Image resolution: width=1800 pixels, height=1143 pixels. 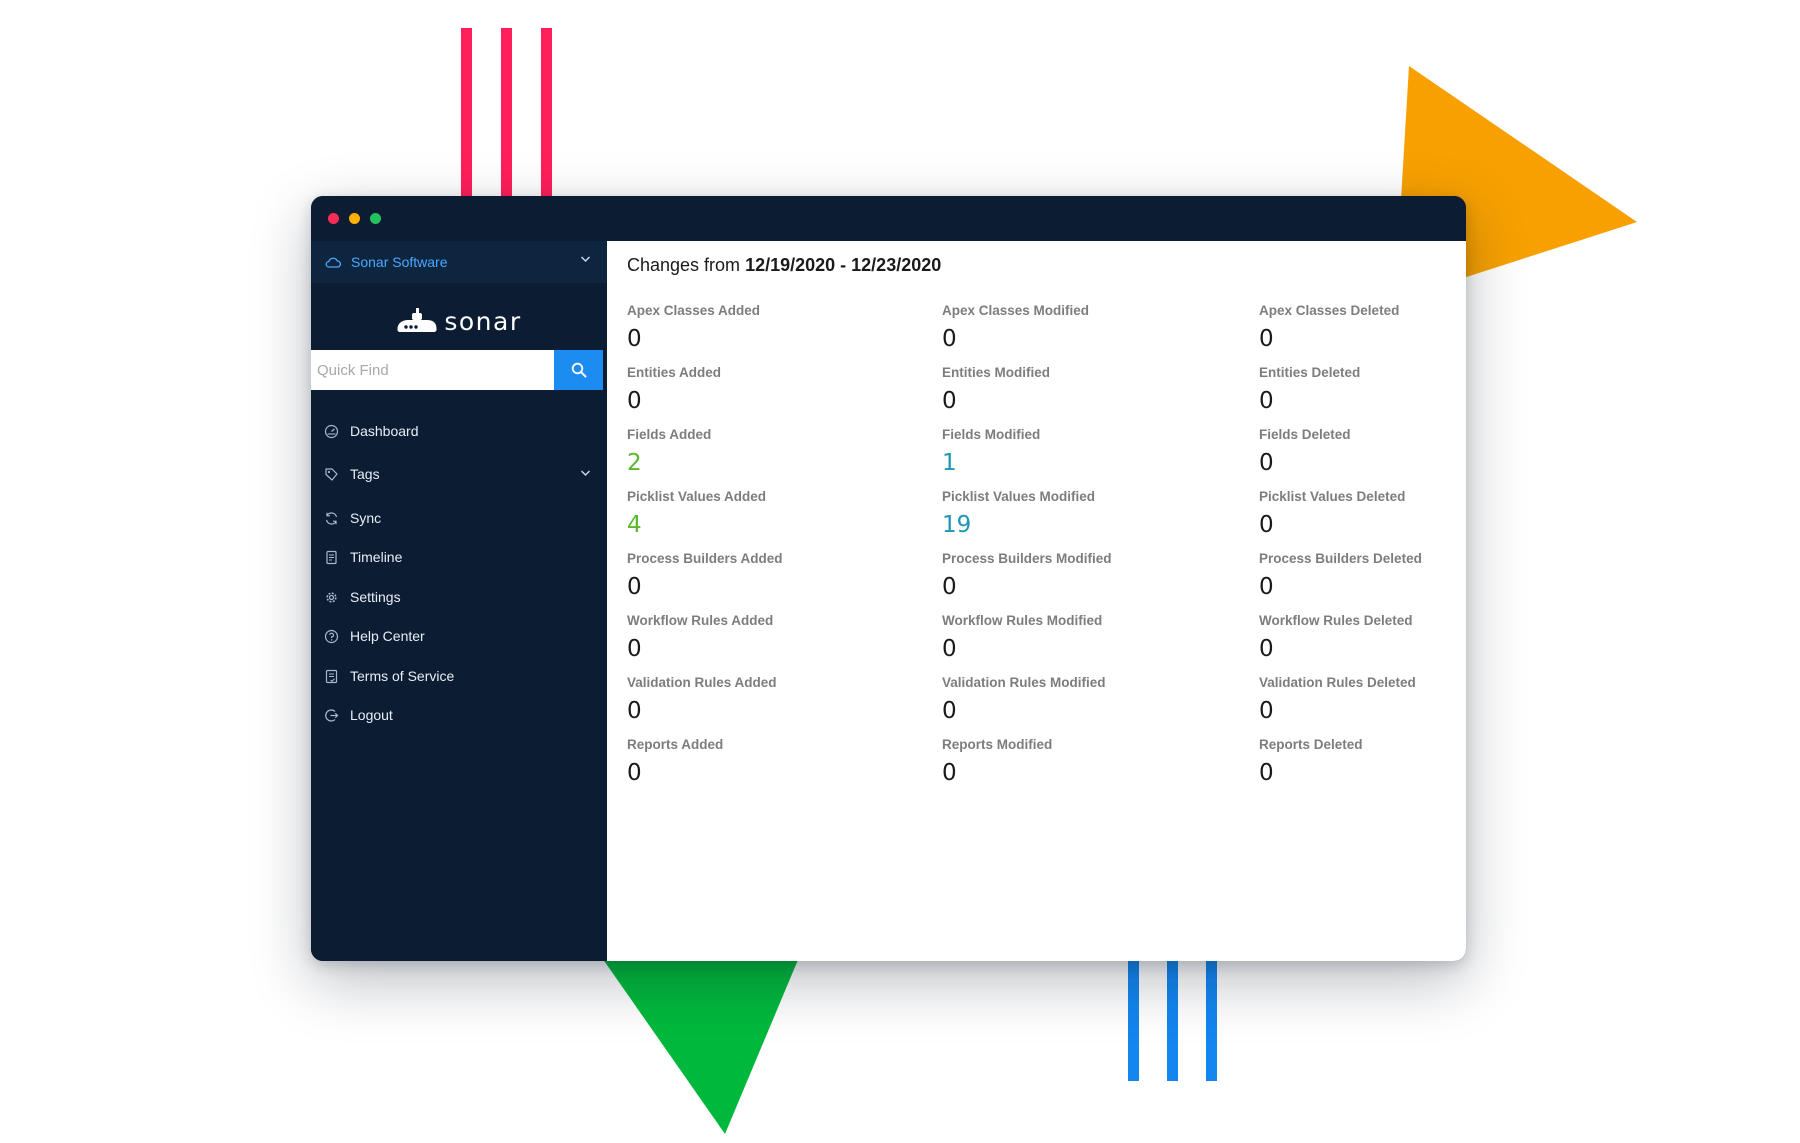 I want to click on title-bar, so click(x=888, y=218).